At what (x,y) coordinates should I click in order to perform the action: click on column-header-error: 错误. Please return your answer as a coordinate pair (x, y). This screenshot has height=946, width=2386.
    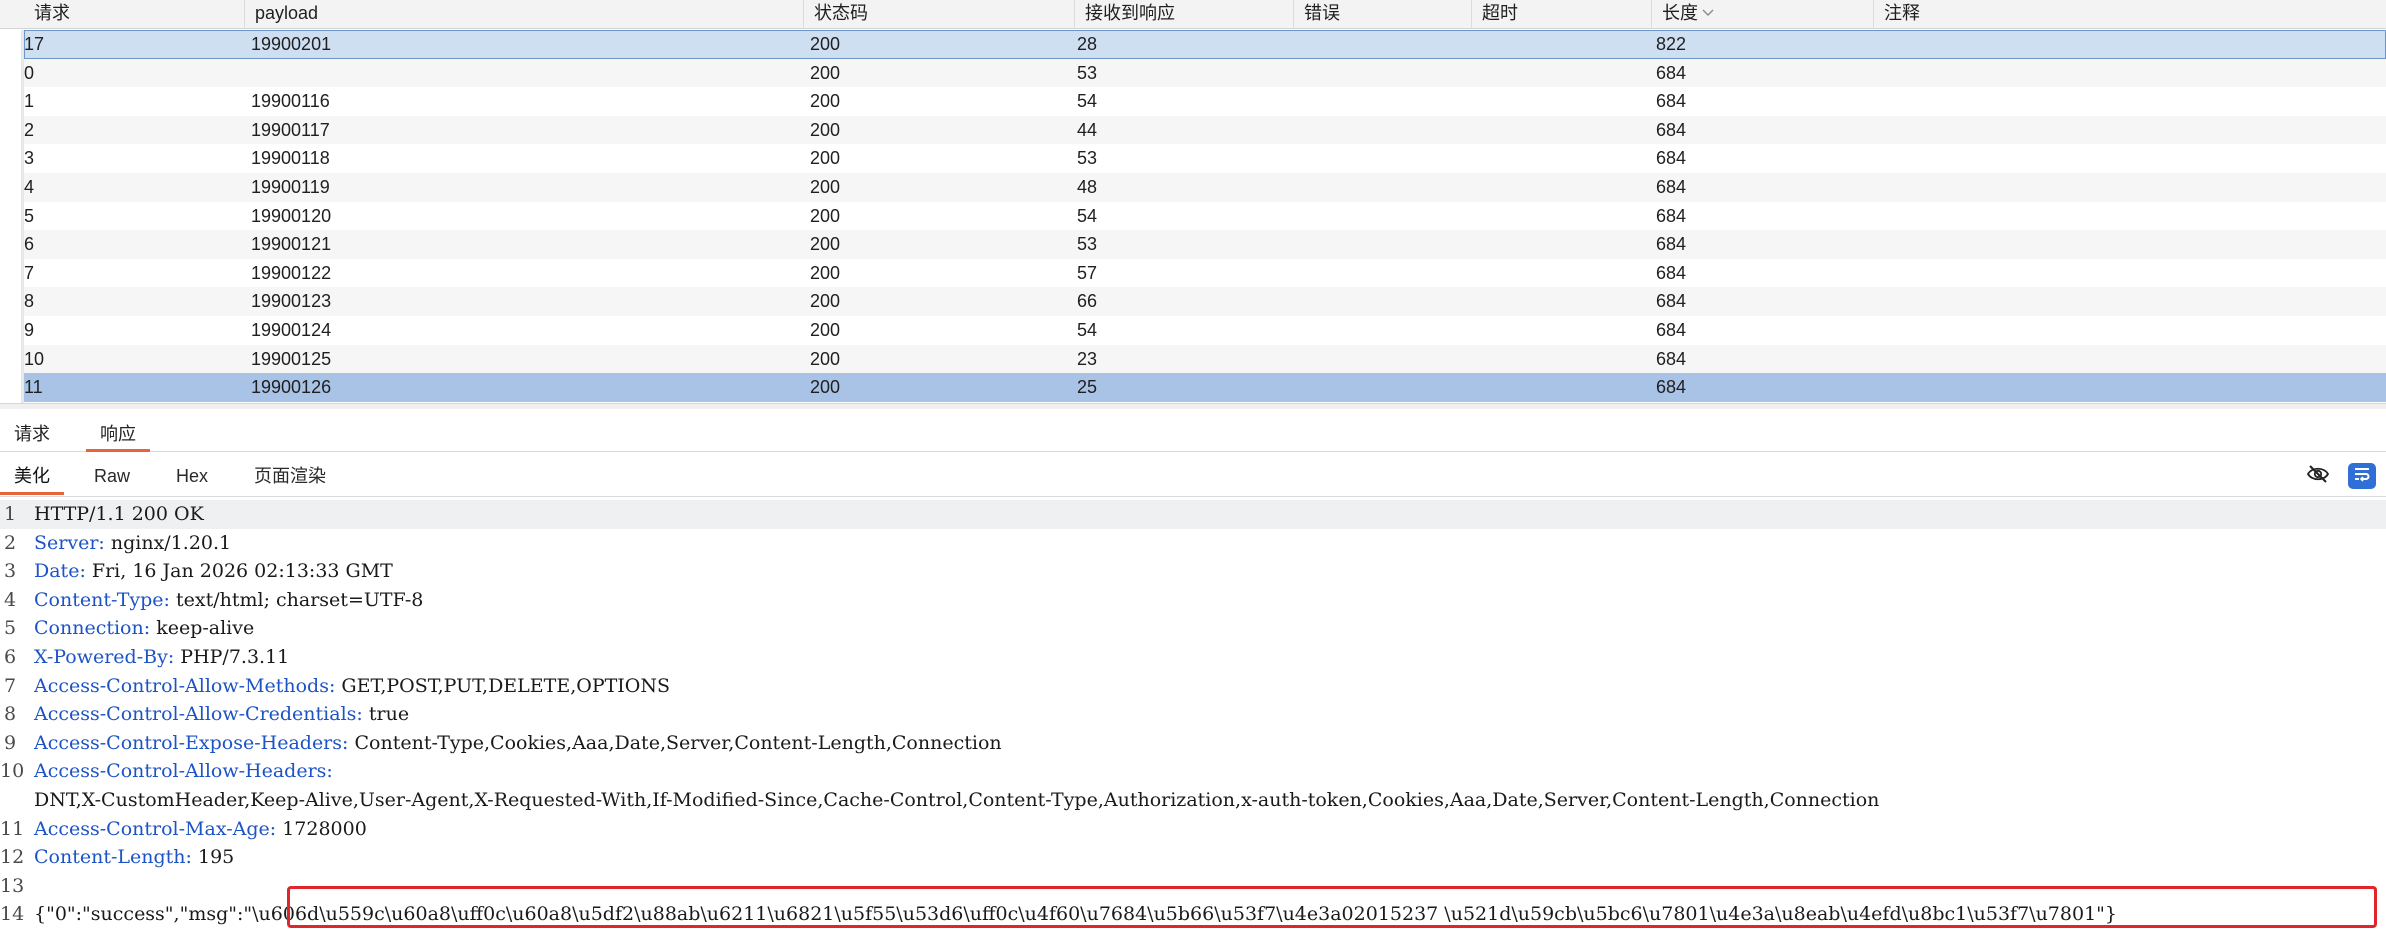
    Looking at the image, I should click on (1383, 14).